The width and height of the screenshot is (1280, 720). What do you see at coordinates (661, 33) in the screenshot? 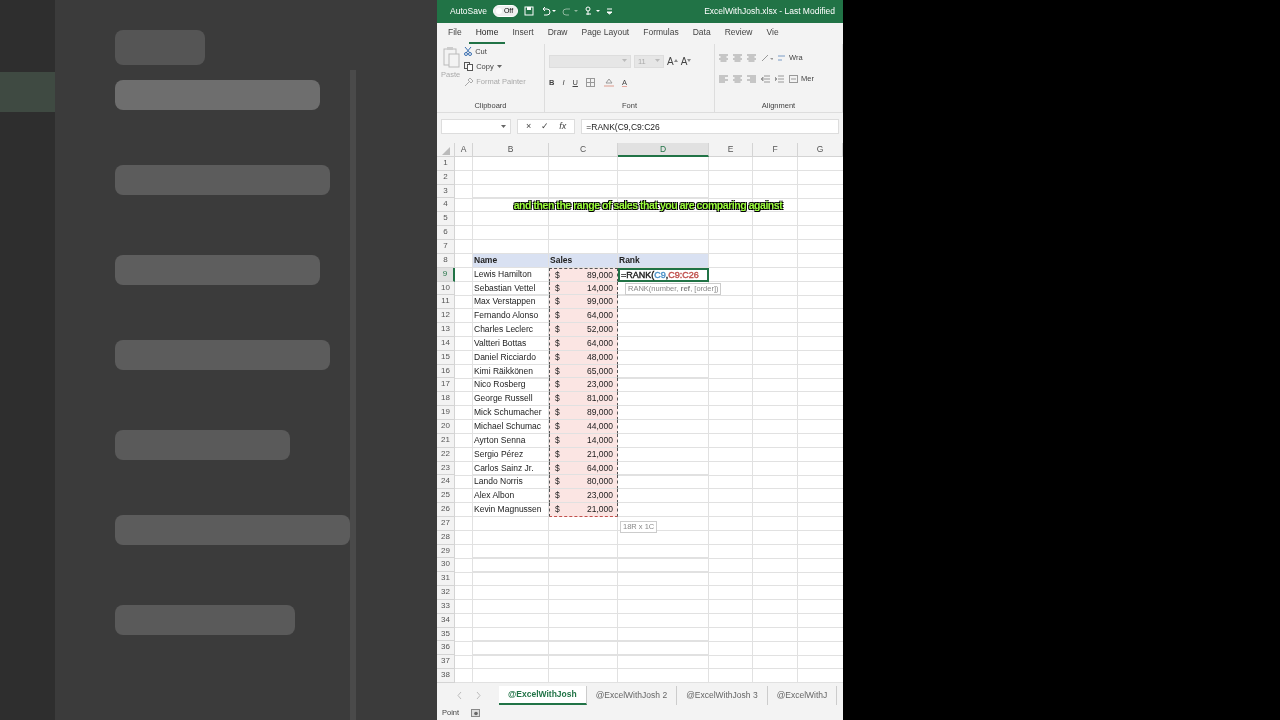
I see `ribbon-tab: Formulas` at bounding box center [661, 33].